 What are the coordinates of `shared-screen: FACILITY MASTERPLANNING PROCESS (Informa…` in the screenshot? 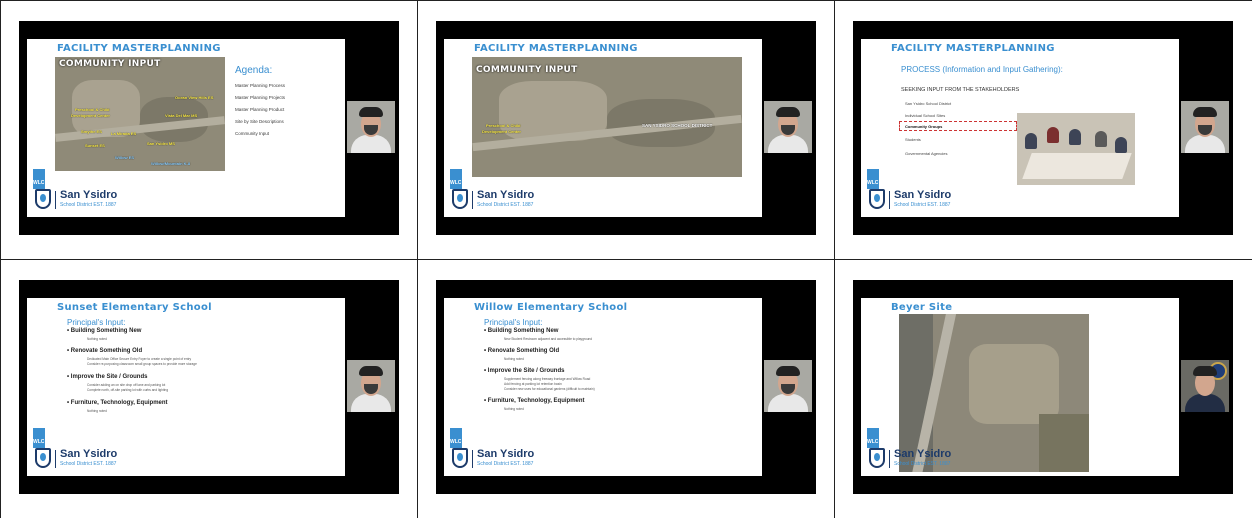 It's located at (1043, 128).